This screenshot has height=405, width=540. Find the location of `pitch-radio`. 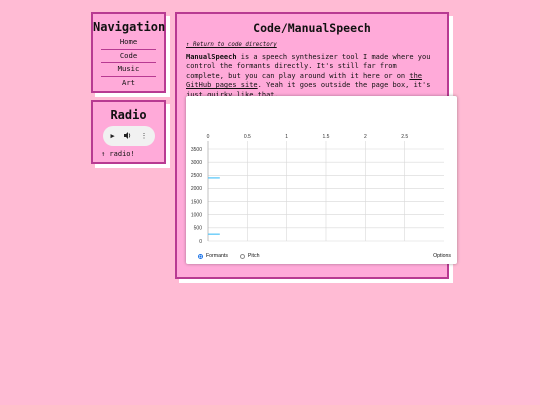

pitch-radio is located at coordinates (242, 256).